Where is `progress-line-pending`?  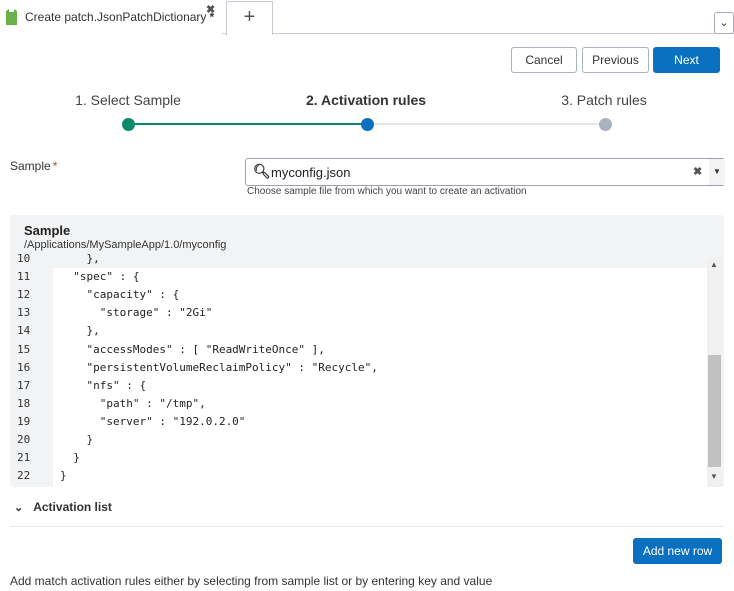 progress-line-pending is located at coordinates (486, 124).